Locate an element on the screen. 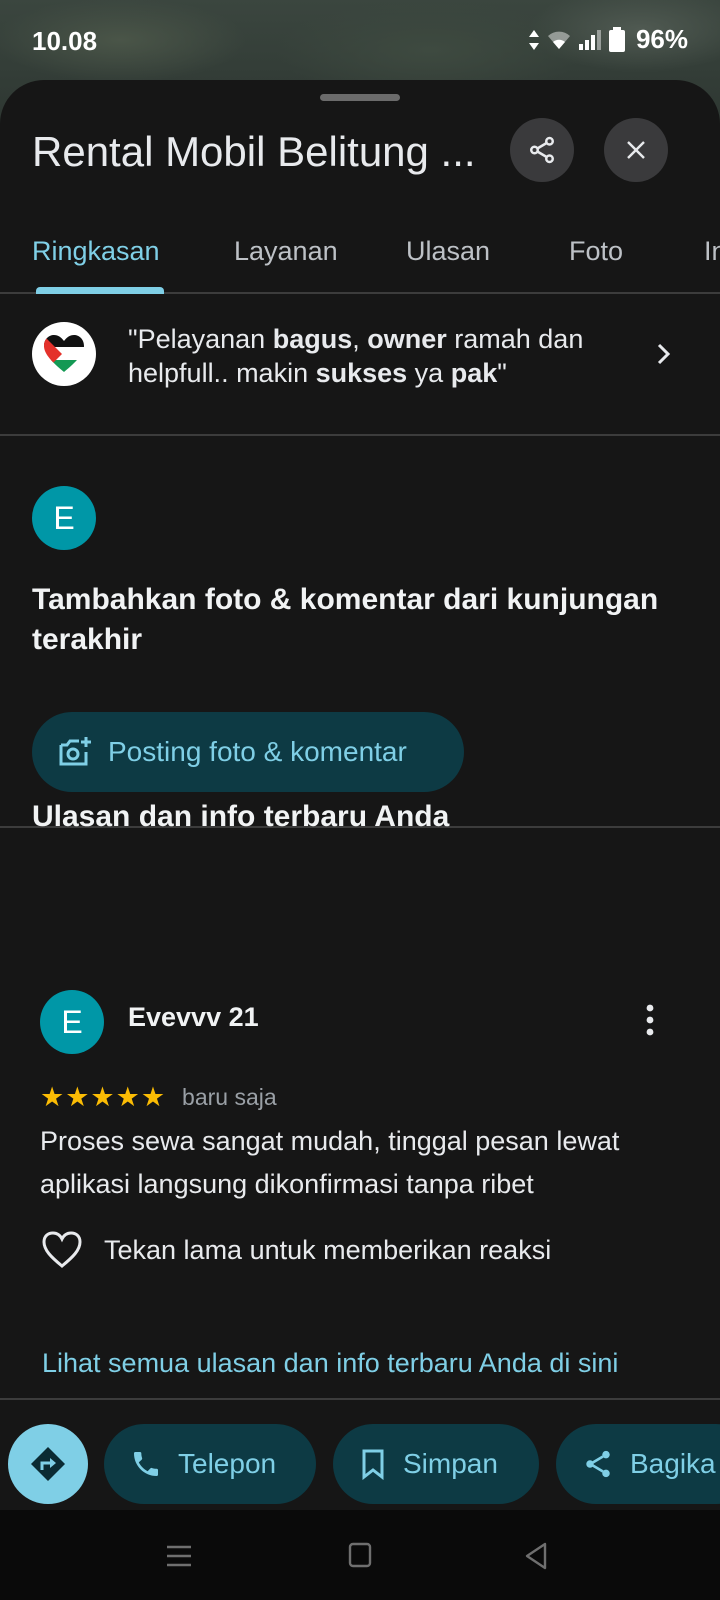 Image resolution: width=720 pixels, height=1600 pixels. save-label: Simpan is located at coordinates (450, 1463).